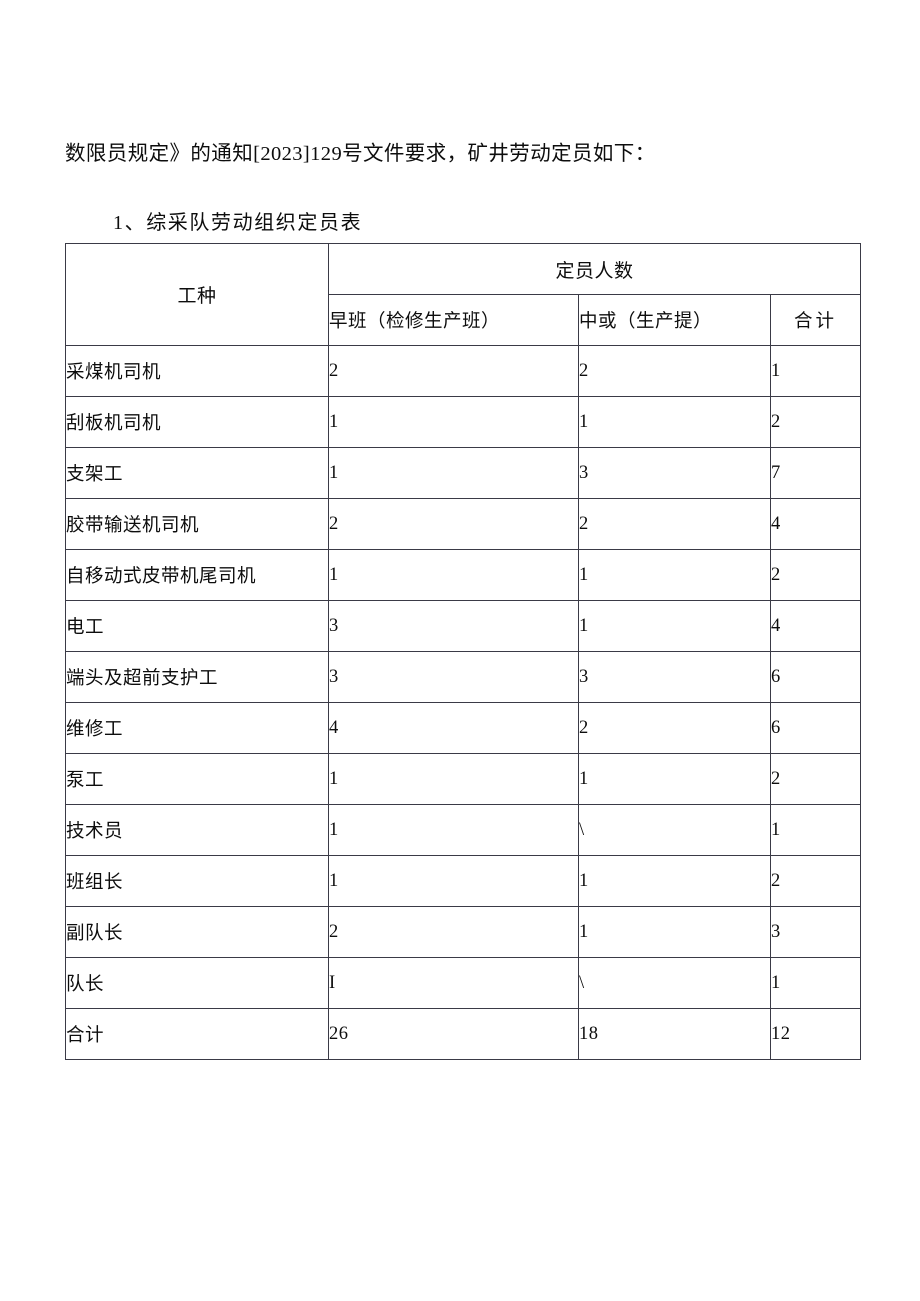 The height and width of the screenshot is (1301, 920). Describe the element at coordinates (197, 575) in the screenshot. I see `cell-job: 自移动式皮带机尾司机` at that location.